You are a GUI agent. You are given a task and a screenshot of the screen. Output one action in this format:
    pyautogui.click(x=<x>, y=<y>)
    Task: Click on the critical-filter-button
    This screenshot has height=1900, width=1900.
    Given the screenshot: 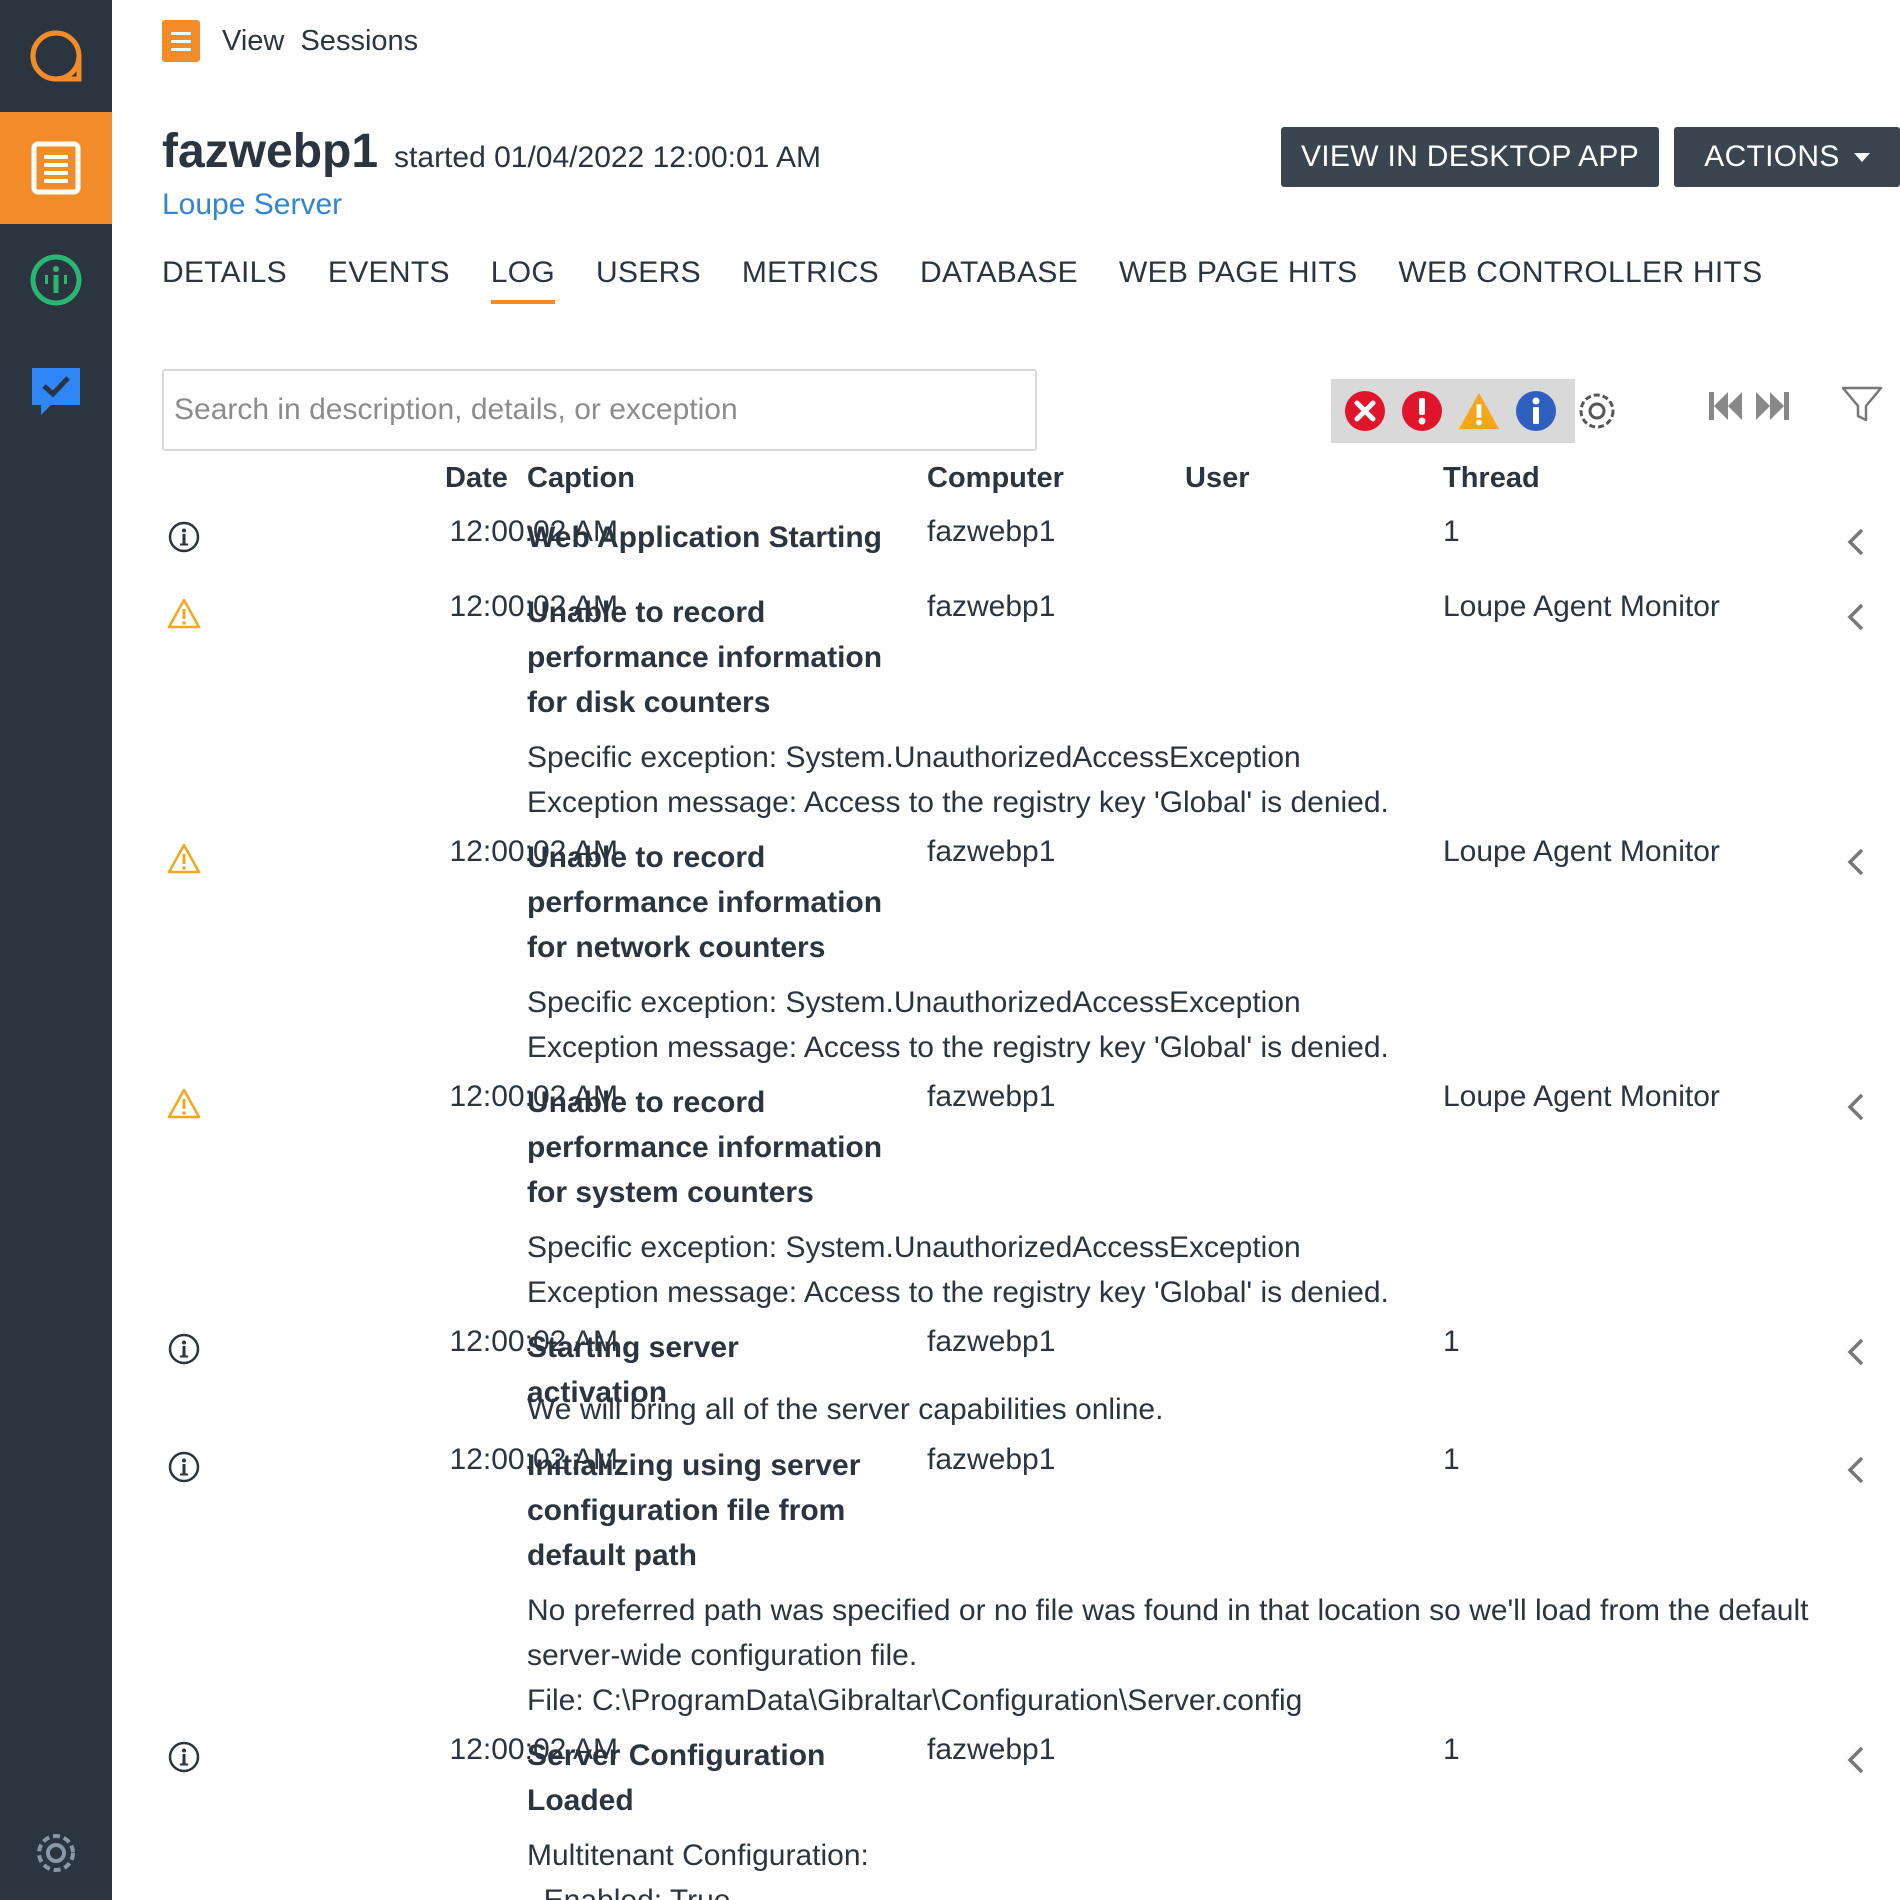 What is the action you would take?
    pyautogui.click(x=1365, y=411)
    